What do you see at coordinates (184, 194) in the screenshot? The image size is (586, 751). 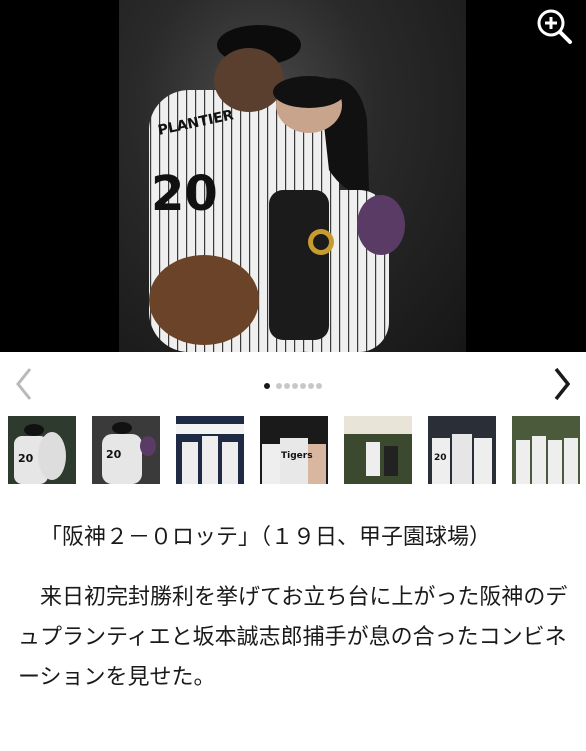 I see `jersey-number: 20` at bounding box center [184, 194].